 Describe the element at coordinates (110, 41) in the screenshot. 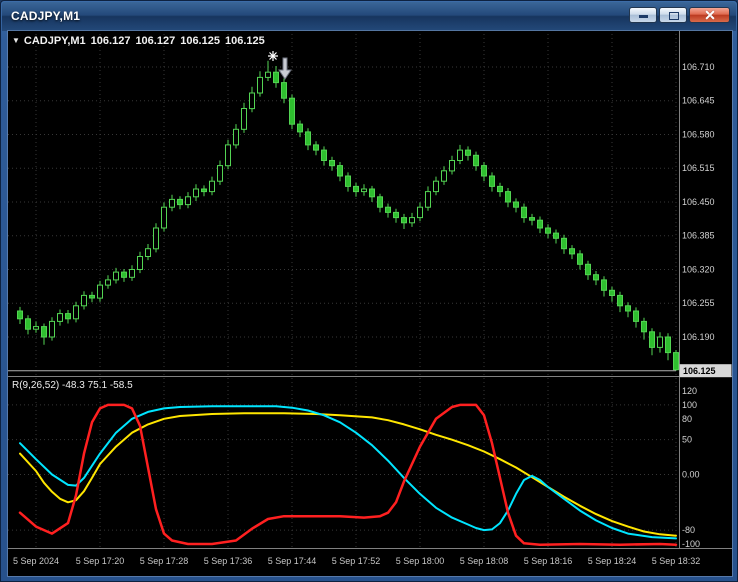

I see `quote-open: 106.127` at that location.